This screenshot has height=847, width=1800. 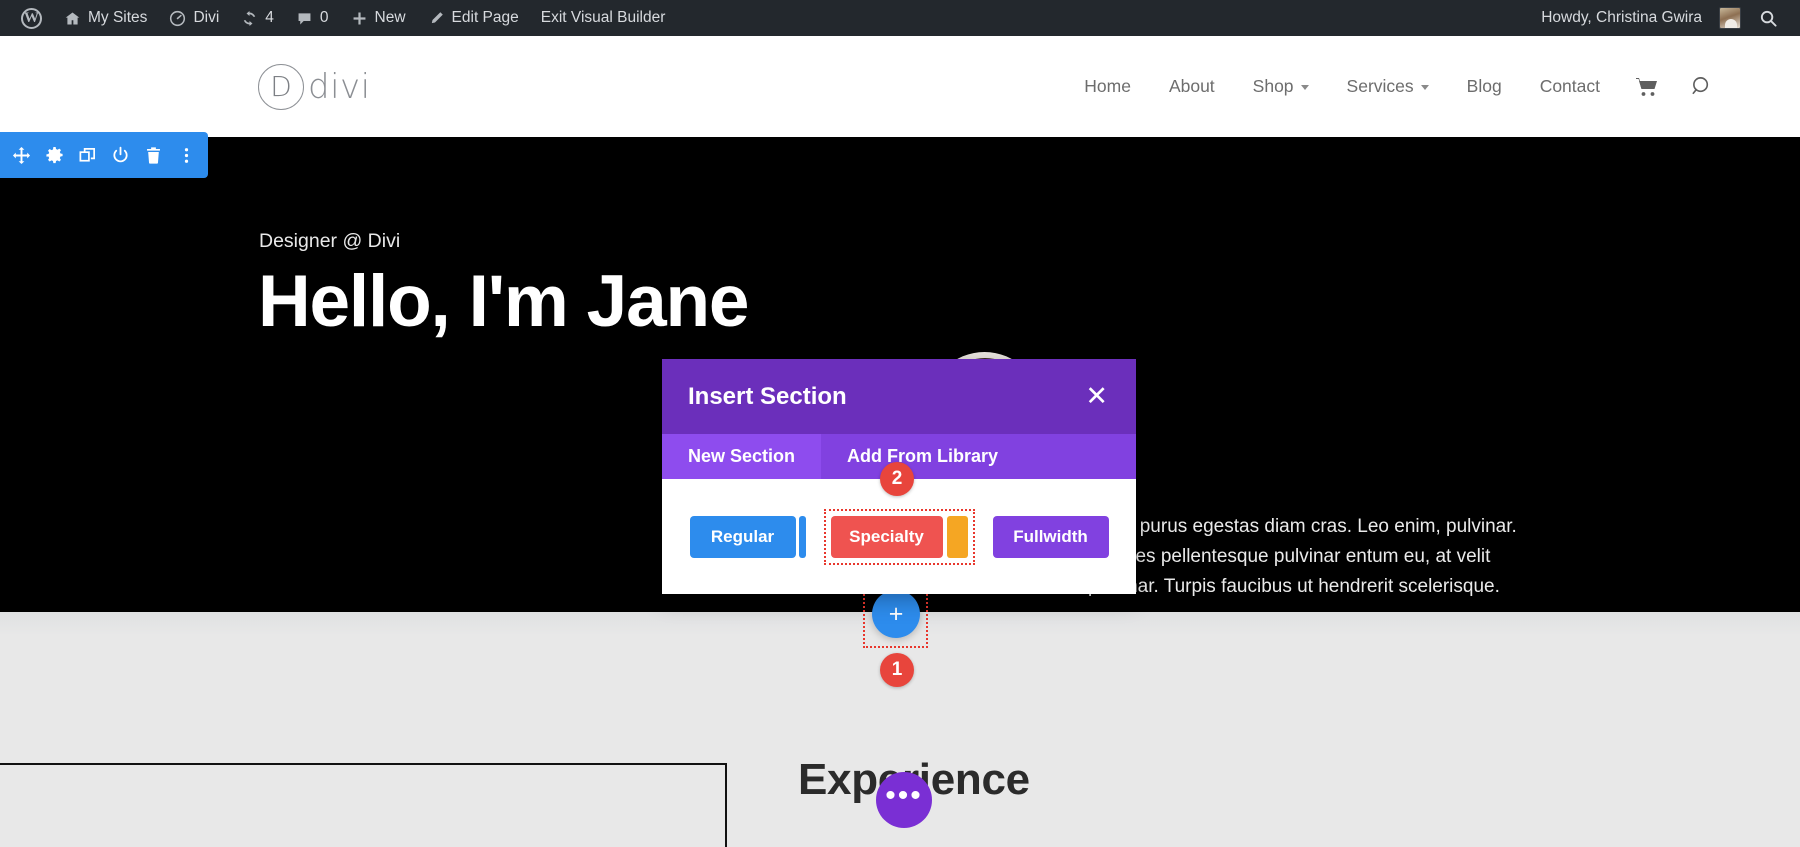 I want to click on admin-bar-label: Exit Visual Builder, so click(x=603, y=17).